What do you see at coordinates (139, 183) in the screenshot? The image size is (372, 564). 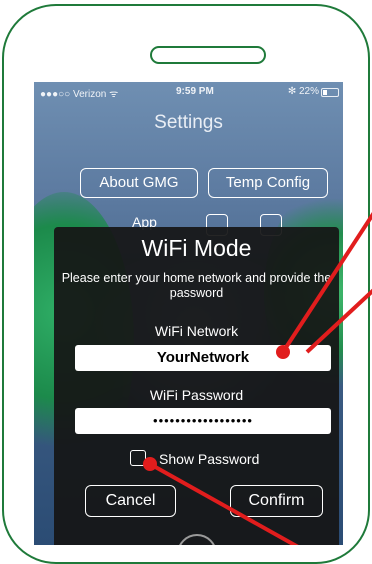 I see `about-gmg-button: About GMG` at bounding box center [139, 183].